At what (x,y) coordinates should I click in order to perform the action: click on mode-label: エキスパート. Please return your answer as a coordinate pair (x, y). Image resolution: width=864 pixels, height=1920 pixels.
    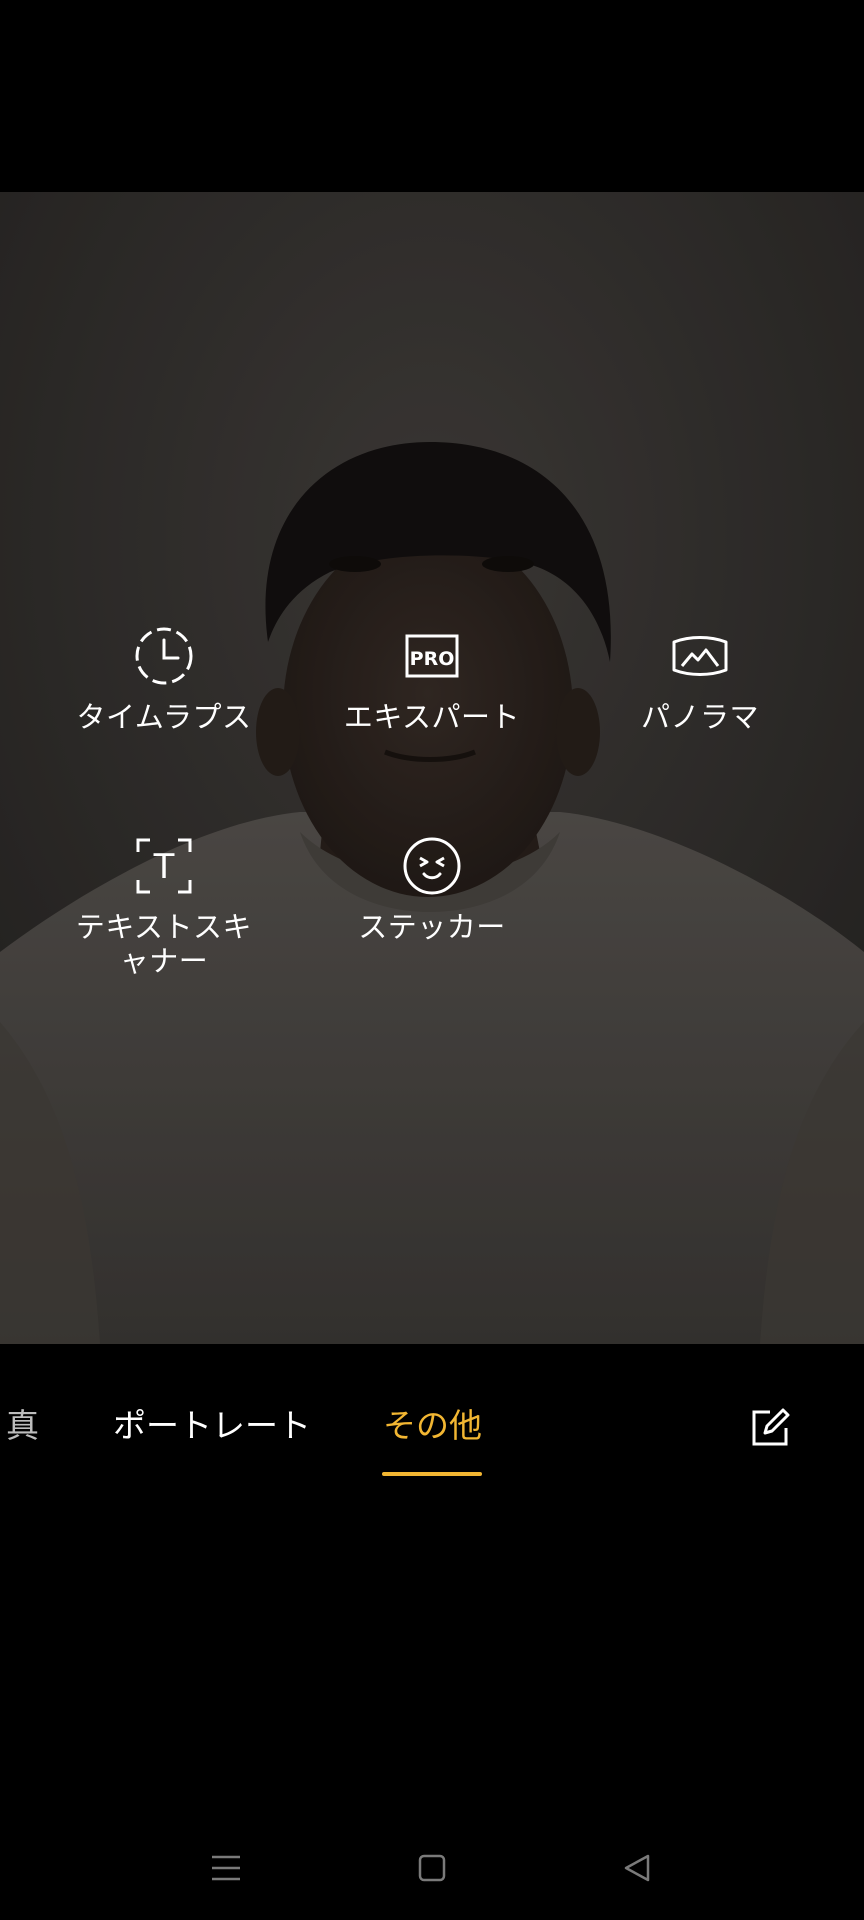
    Looking at the image, I should click on (432, 717).